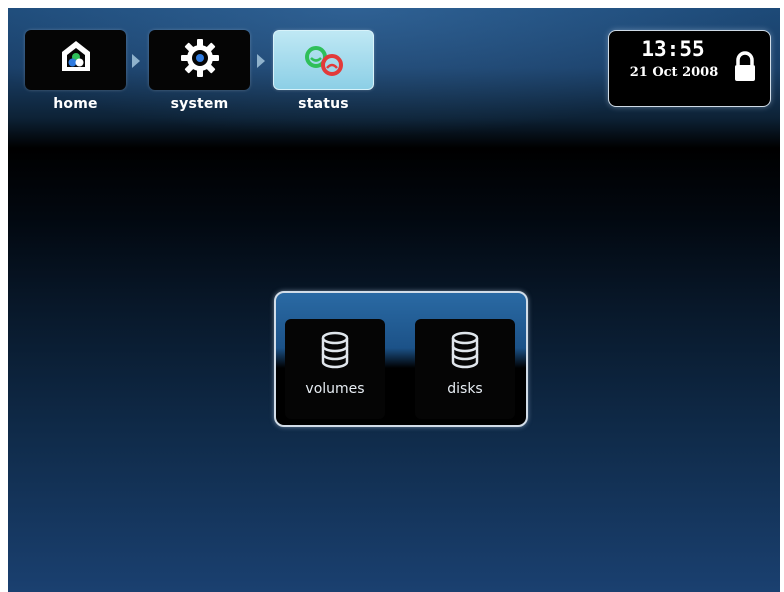  I want to click on breadcrumb-system-button, so click(199, 60).